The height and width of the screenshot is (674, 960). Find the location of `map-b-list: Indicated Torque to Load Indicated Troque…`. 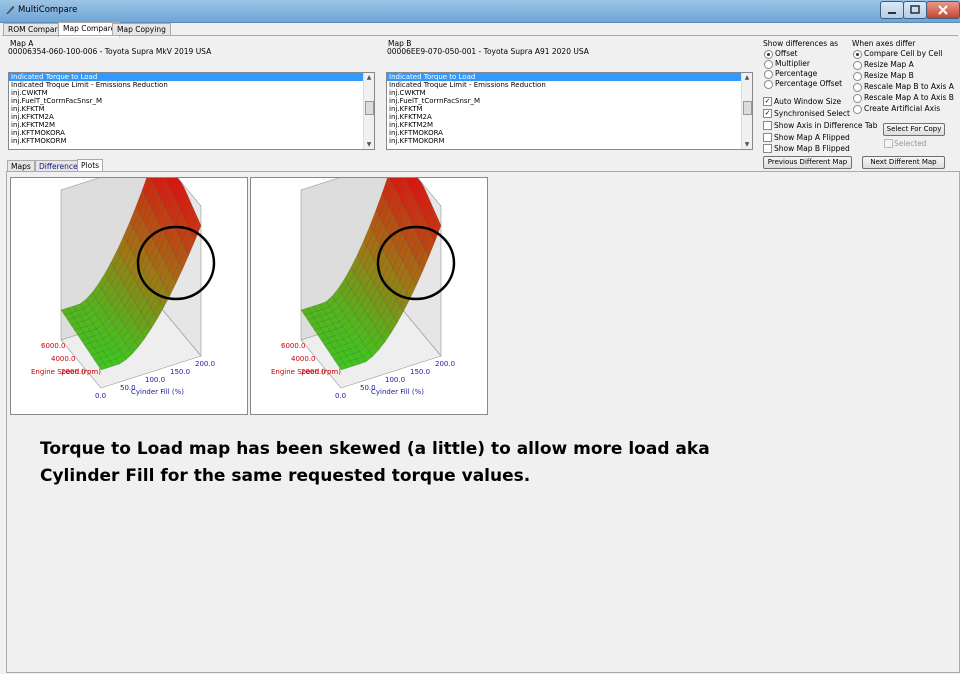

map-b-list: Indicated Torque to Load Indicated Troque… is located at coordinates (569, 111).